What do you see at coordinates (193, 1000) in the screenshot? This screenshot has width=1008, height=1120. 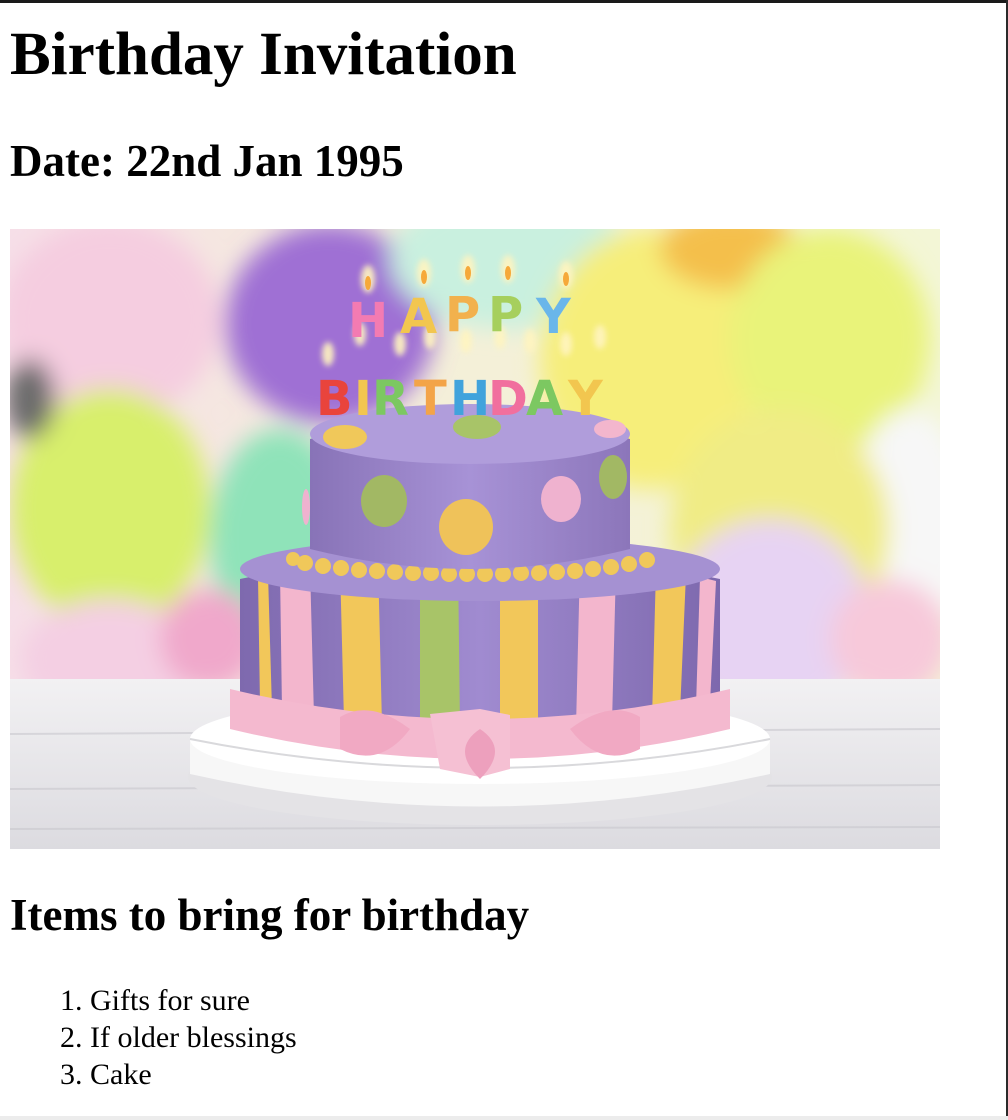 I see `list-item: Gifts for sure` at bounding box center [193, 1000].